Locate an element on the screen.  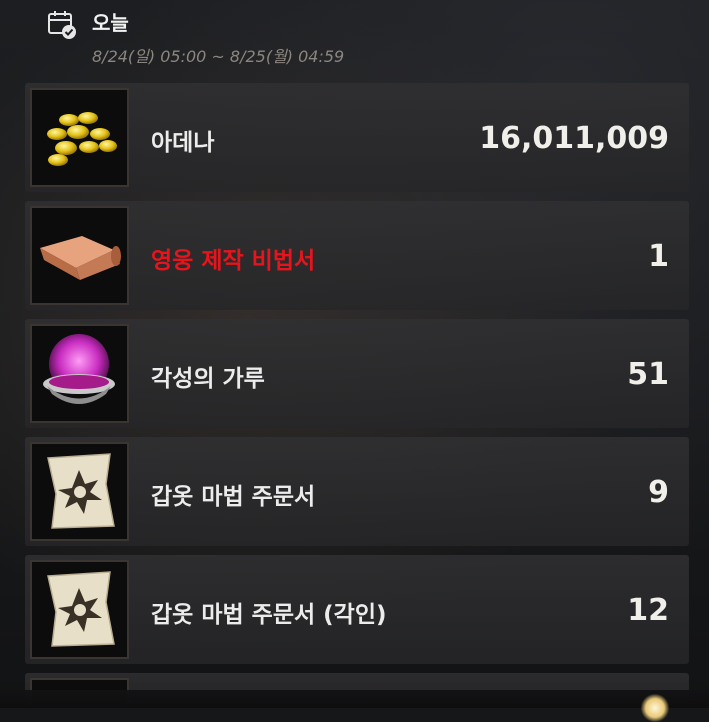
item-count: 12 is located at coordinates (648, 610).